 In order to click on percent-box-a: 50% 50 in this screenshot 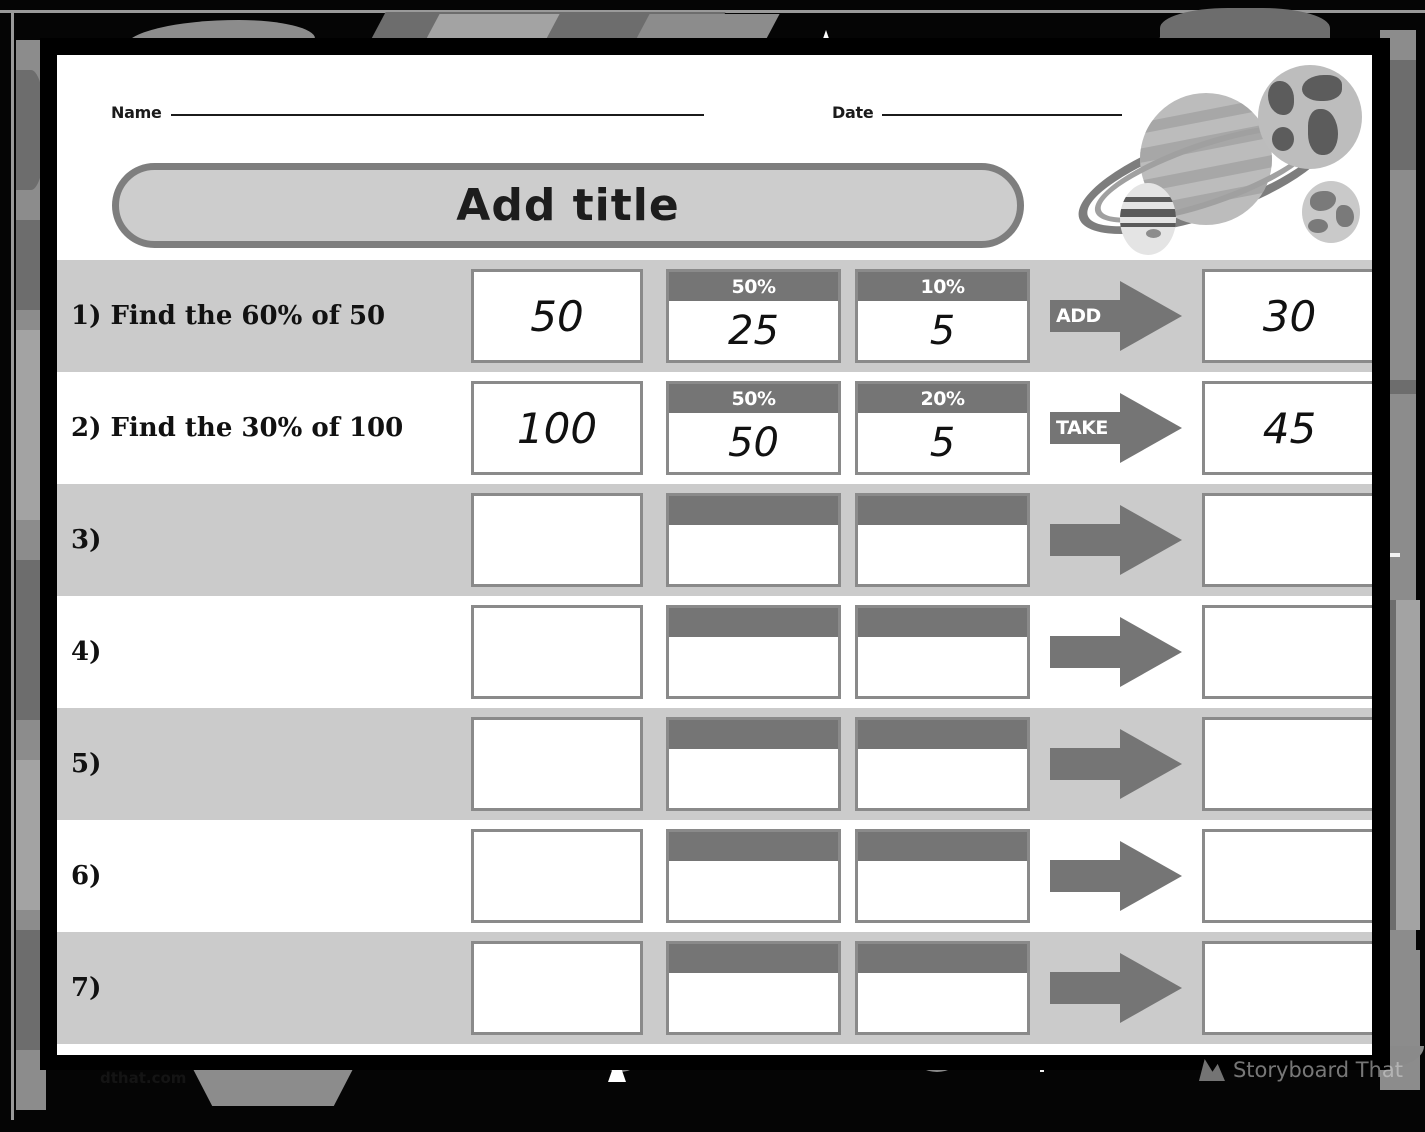, I will do `click(753, 428)`.